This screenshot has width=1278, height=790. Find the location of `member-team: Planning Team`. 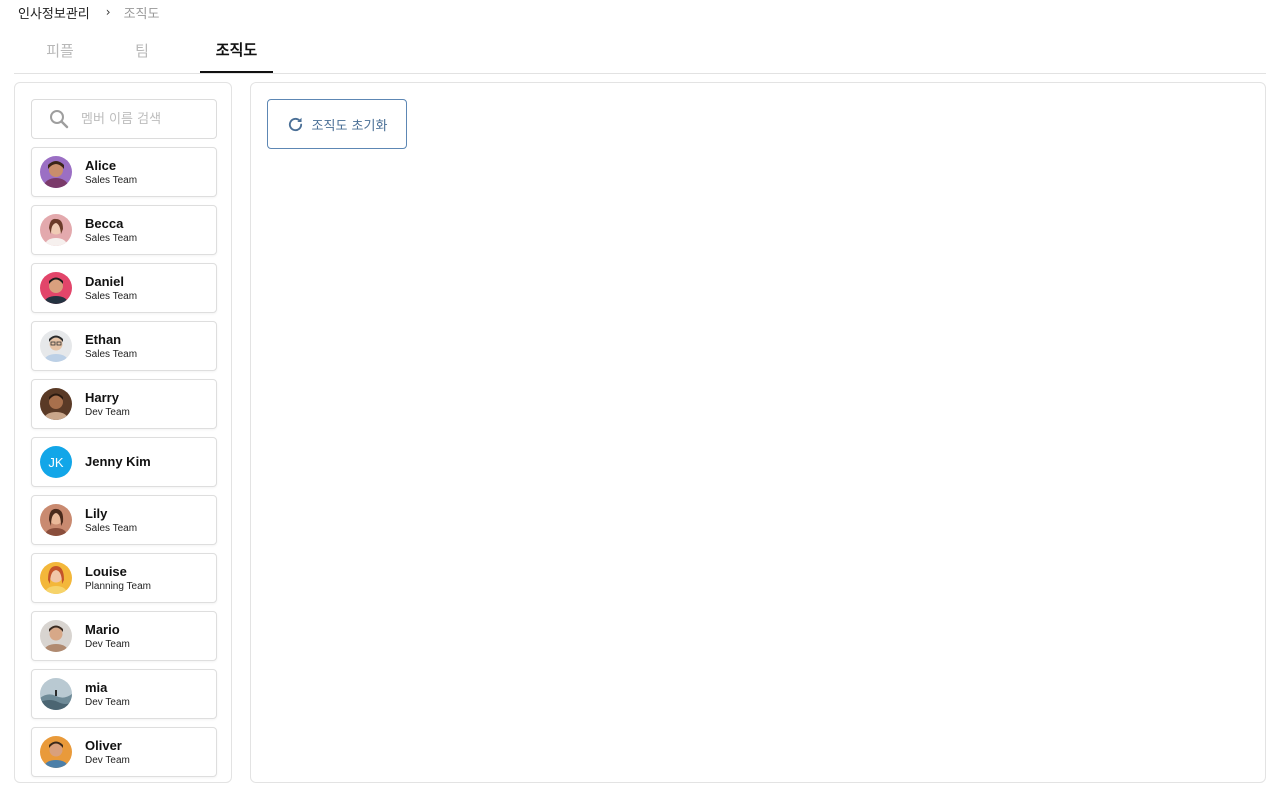

member-team: Planning Team is located at coordinates (118, 586).